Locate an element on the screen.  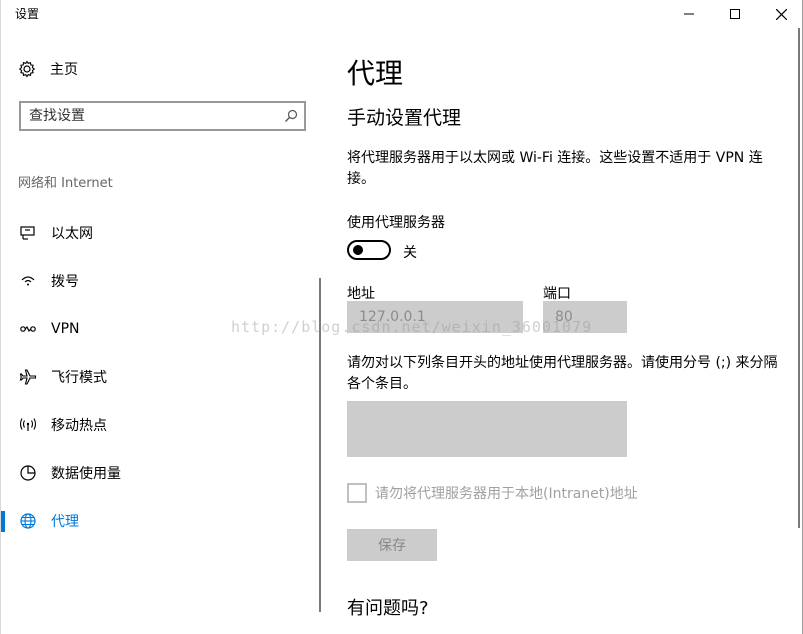
home-label: 主页 is located at coordinates (64, 70).